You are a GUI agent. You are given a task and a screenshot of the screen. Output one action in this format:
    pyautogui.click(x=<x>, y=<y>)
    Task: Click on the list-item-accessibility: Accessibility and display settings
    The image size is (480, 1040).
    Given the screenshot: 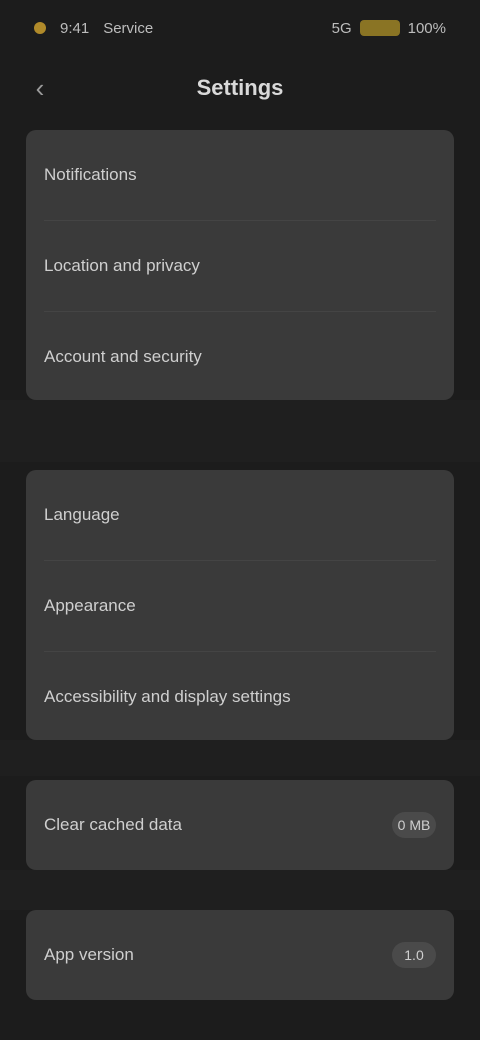 What is the action you would take?
    pyautogui.click(x=240, y=697)
    